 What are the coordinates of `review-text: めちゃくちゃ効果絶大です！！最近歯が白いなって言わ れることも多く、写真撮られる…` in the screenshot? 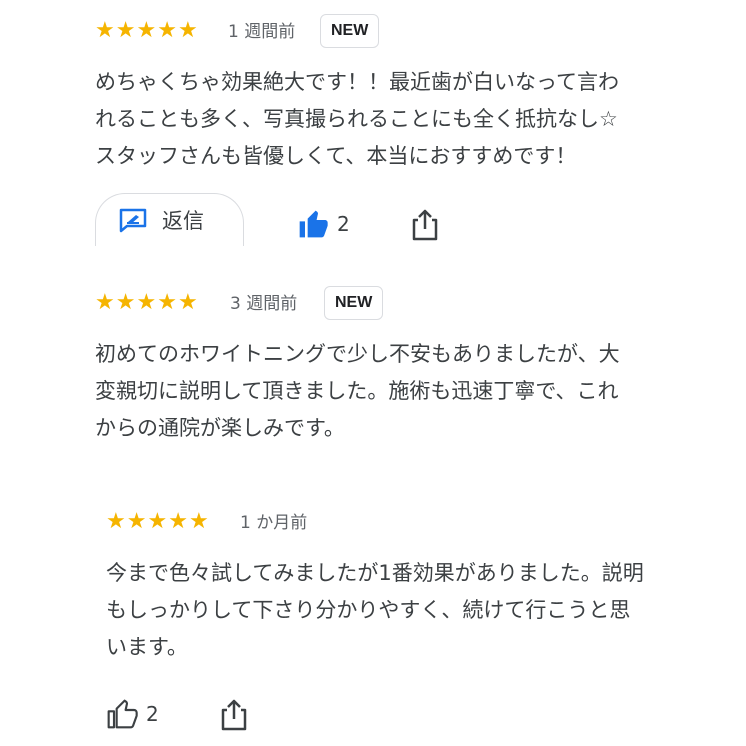 It's located at (357, 119).